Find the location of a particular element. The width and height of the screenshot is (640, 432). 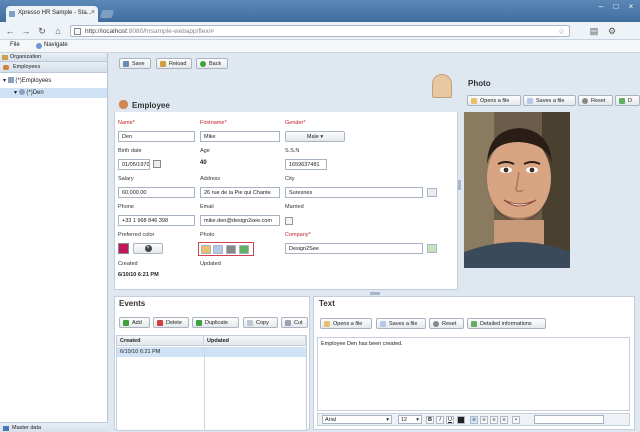

italic-icon: I is located at coordinates (440, 420).